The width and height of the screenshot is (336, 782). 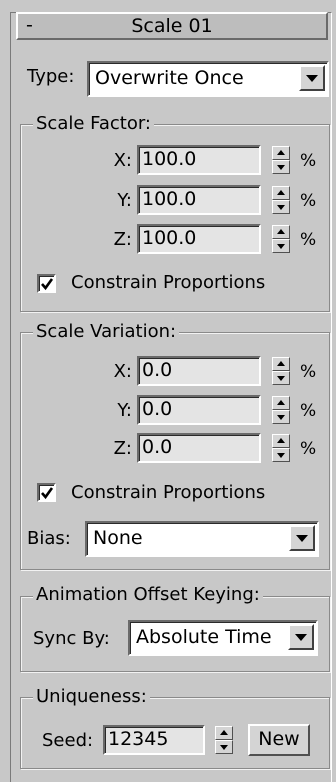 I want to click on scale-factor-y-spinner, so click(x=281, y=200).